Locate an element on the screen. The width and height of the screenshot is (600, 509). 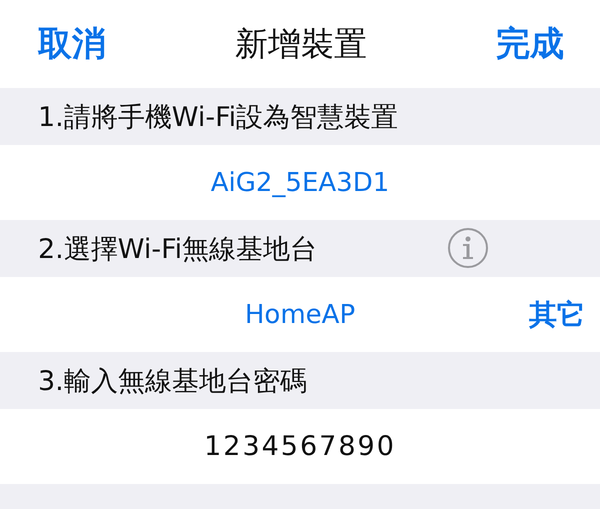
section-header: 2.選擇Wi-Fi無線基地台 is located at coordinates (178, 249).